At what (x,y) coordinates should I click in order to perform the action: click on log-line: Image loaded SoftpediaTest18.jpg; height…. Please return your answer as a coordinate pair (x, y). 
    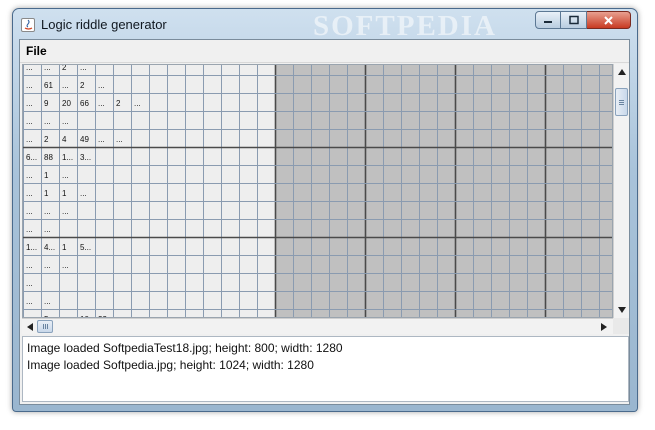
    Looking at the image, I should click on (185, 348).